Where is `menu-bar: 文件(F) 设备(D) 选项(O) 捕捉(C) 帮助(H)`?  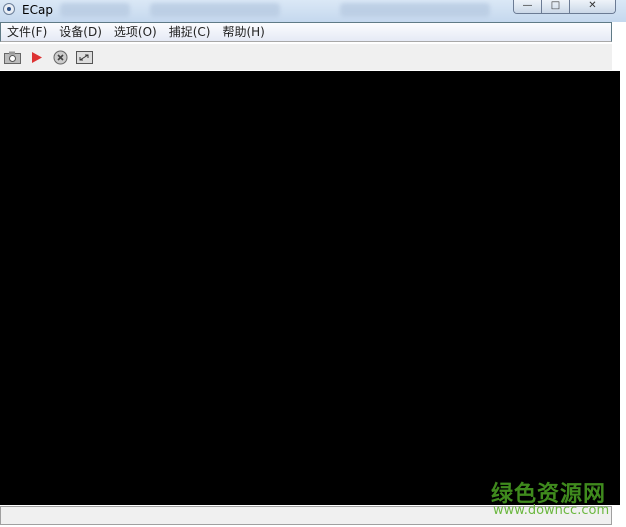
menu-bar: 文件(F) 设备(D) 选项(O) 捕捉(C) 帮助(H) is located at coordinates (306, 32).